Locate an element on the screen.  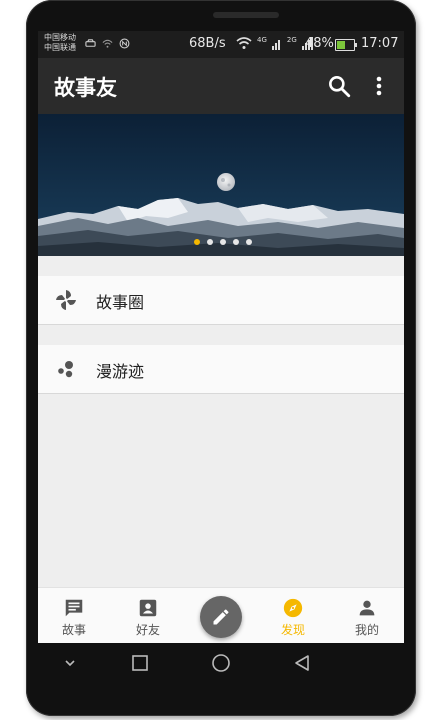
chevron-down-icon is located at coordinates (70, 663).